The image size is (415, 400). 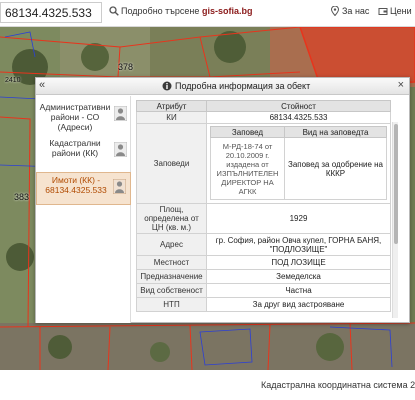 I want to click on attribute-key: Вид собственост, so click(x=171, y=290).